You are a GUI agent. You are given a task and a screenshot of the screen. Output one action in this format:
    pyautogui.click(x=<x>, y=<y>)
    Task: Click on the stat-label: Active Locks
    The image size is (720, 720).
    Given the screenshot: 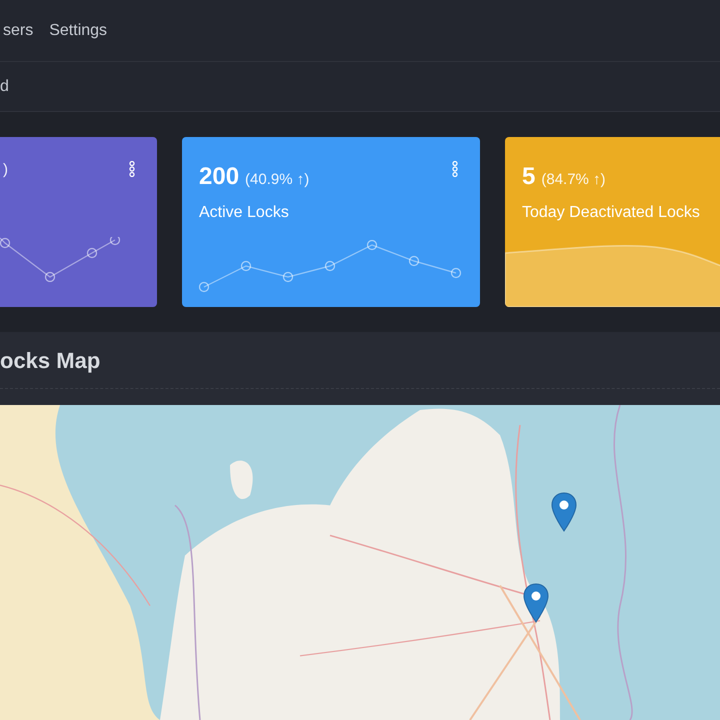 What is the action you would take?
    pyautogui.click(x=244, y=213)
    